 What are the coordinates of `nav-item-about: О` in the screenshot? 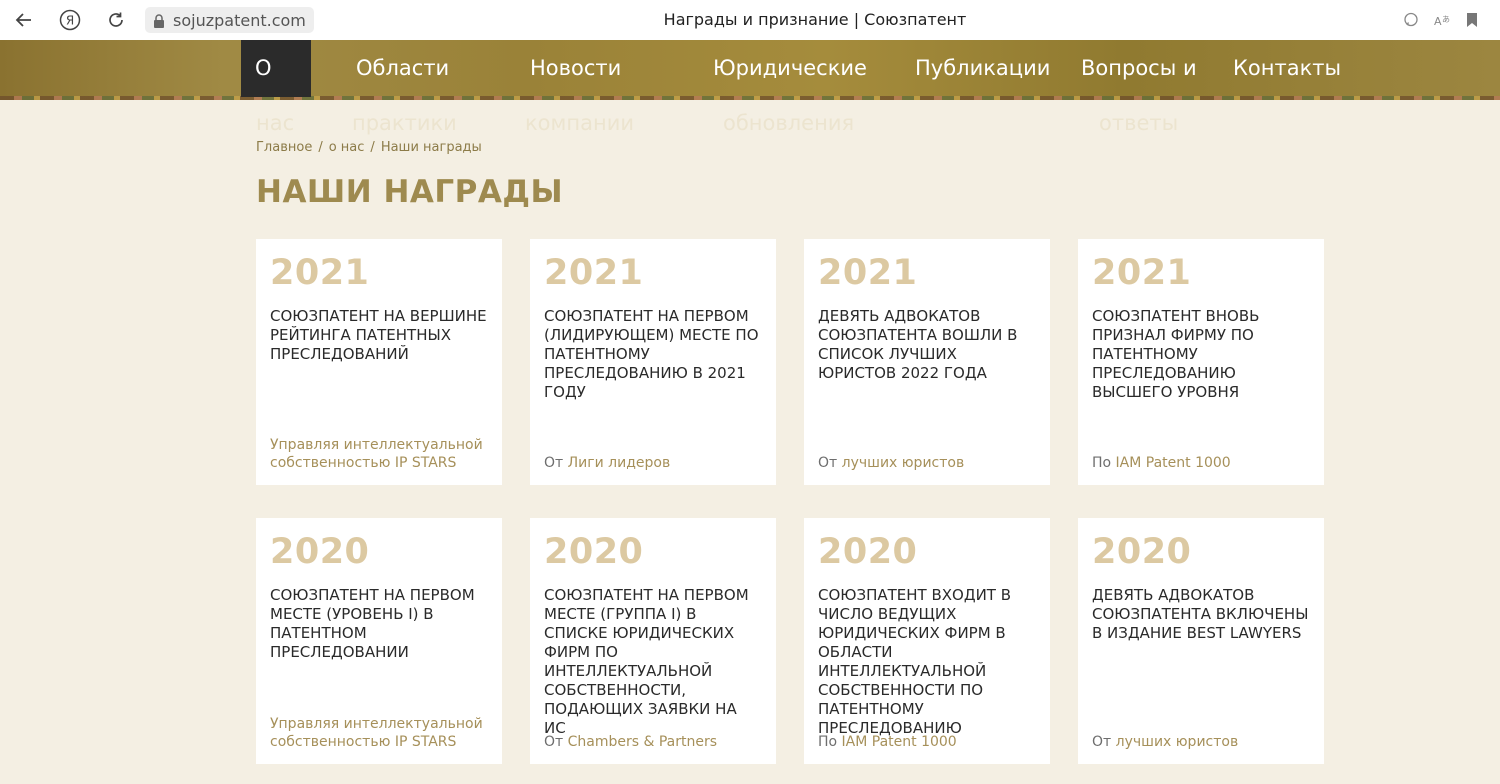 It's located at (276, 68).